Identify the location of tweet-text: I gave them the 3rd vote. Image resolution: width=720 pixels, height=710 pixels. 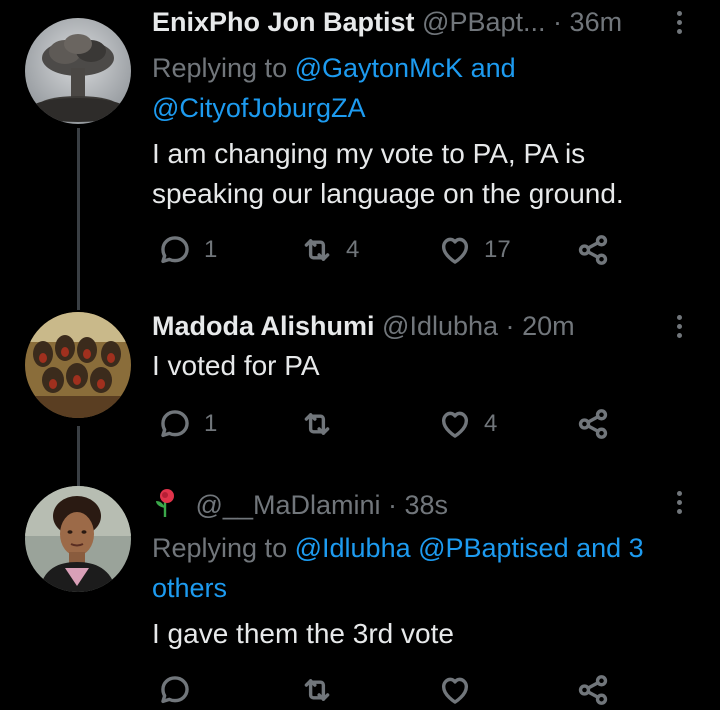
(303, 633).